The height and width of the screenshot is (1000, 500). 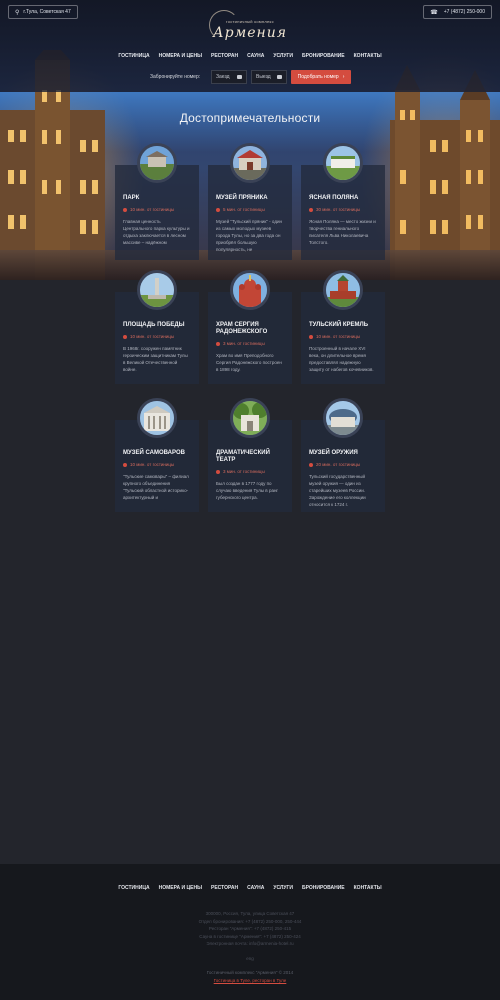 I want to click on footer-address: 300000, Россия, Тула, улица Советская 47, so click(x=250, y=913).